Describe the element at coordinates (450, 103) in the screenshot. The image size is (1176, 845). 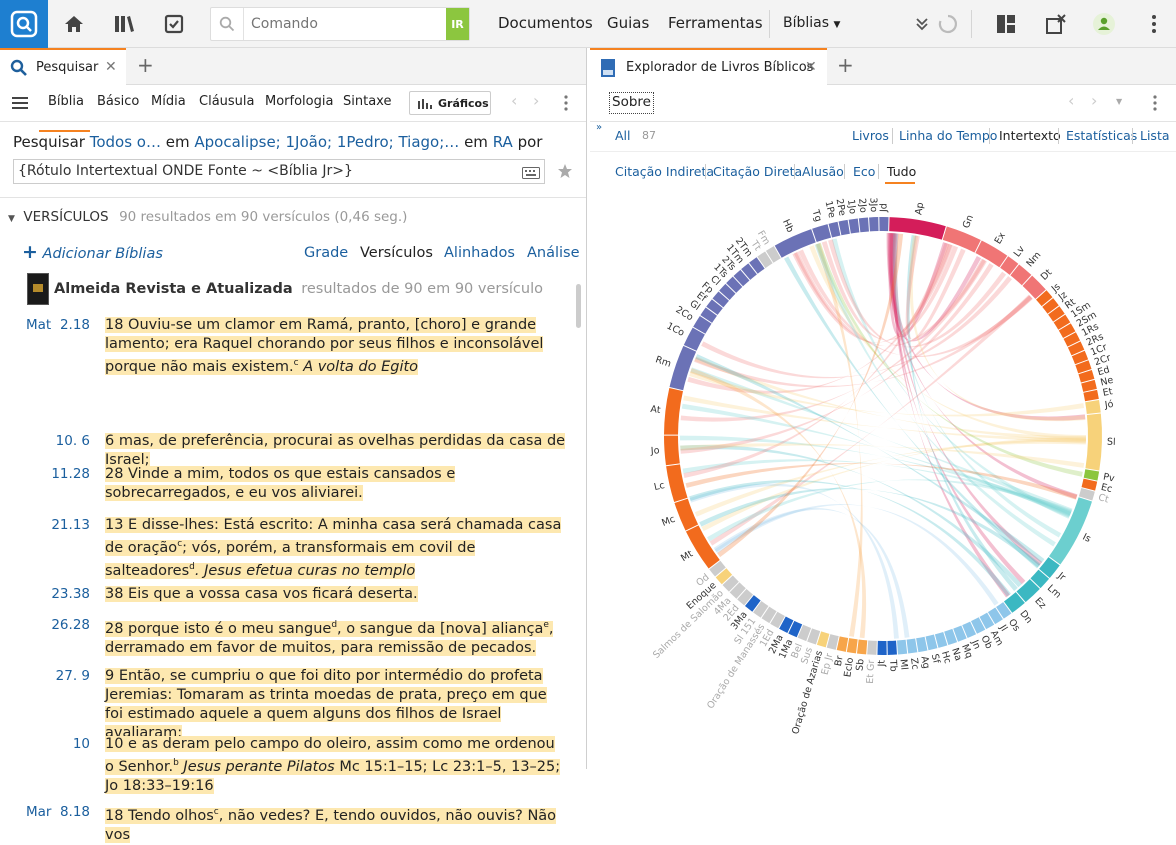
I see `graficos-button: Gráficos` at that location.